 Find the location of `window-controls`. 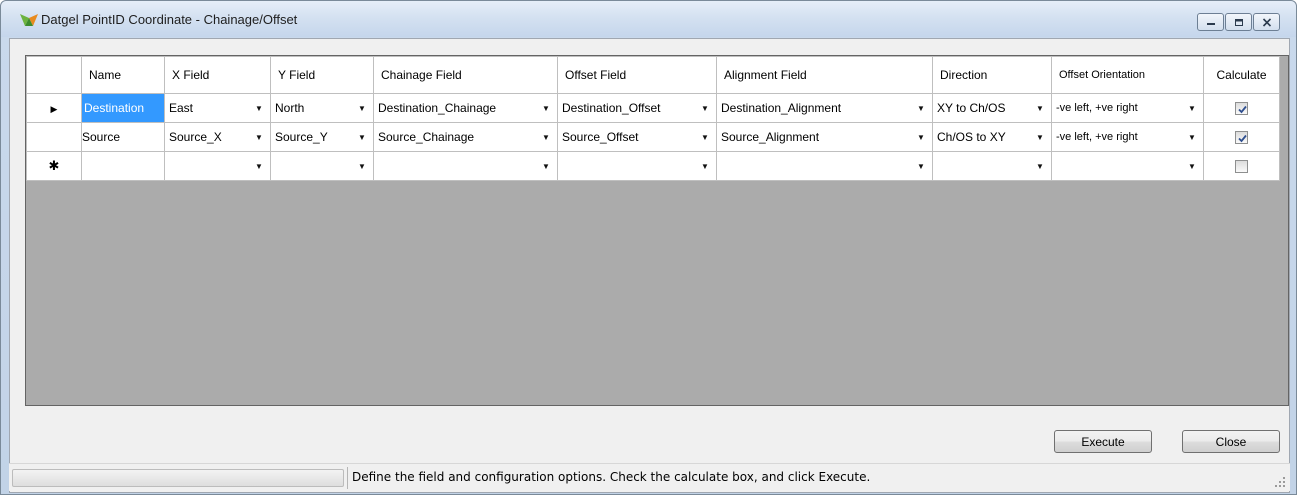

window-controls is located at coordinates (1238, 22).